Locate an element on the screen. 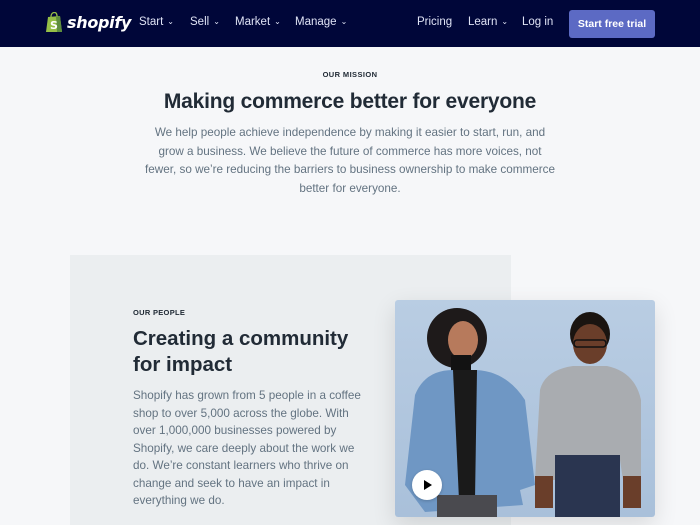  people-eyebrow: OUR PEOPLE is located at coordinates (159, 312).